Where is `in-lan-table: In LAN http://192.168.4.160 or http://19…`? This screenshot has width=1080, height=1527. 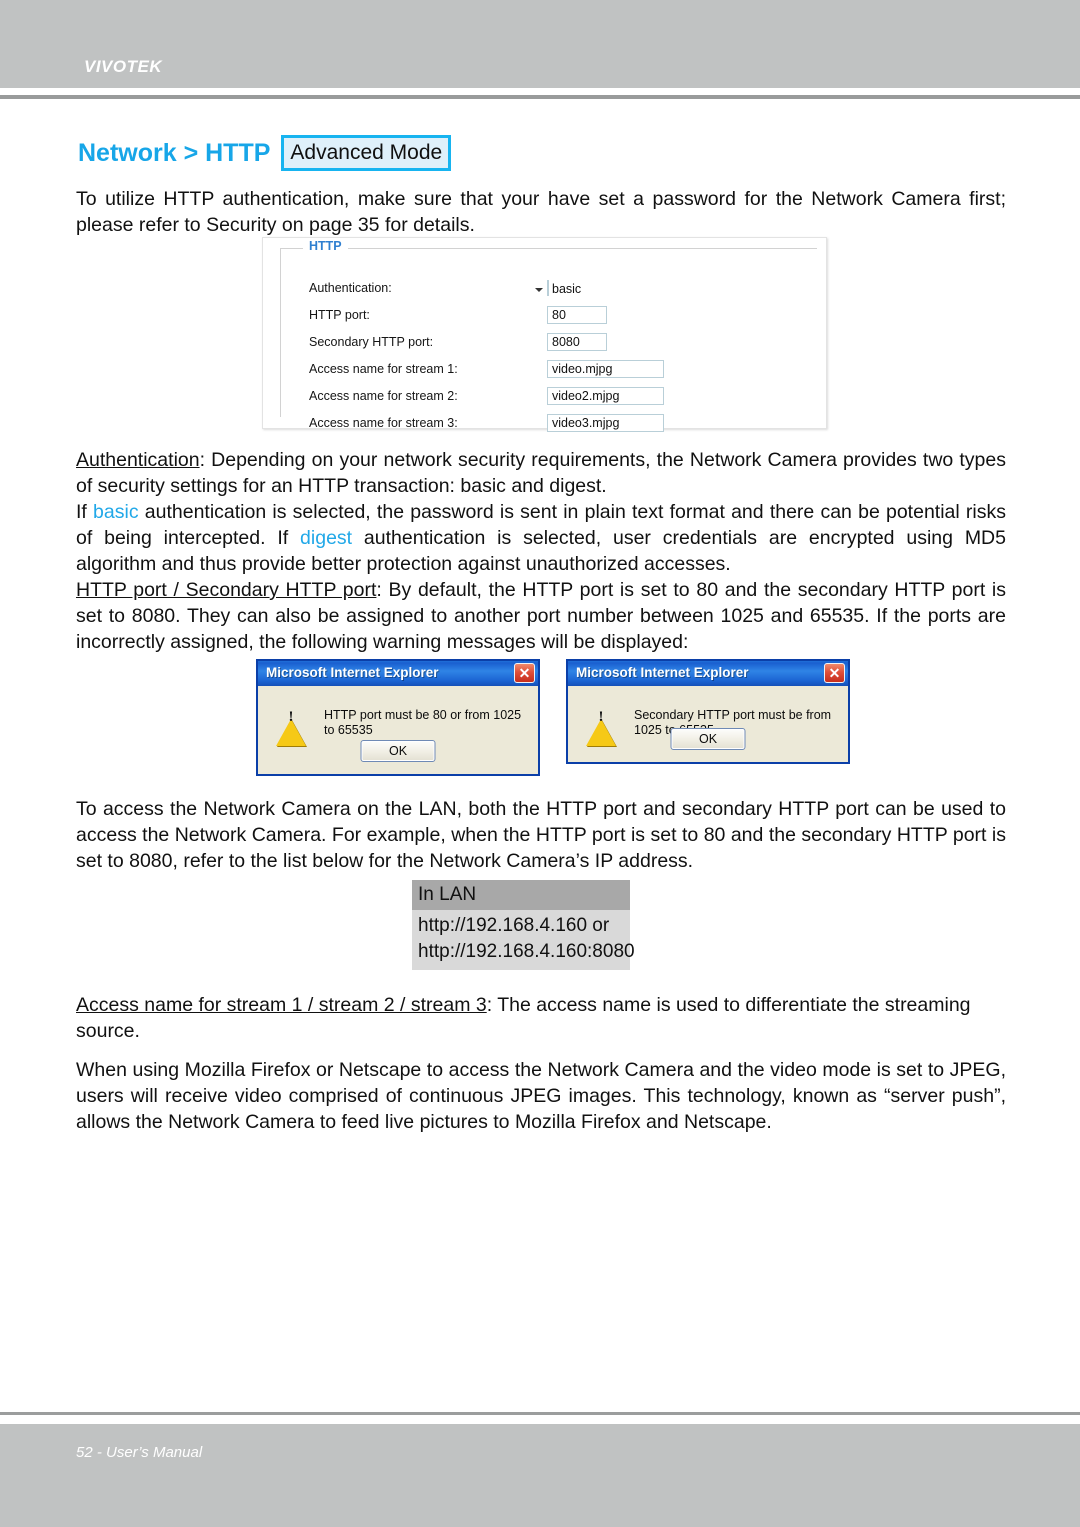 in-lan-table: In LAN http://192.168.4.160 or http://19… is located at coordinates (523, 925).